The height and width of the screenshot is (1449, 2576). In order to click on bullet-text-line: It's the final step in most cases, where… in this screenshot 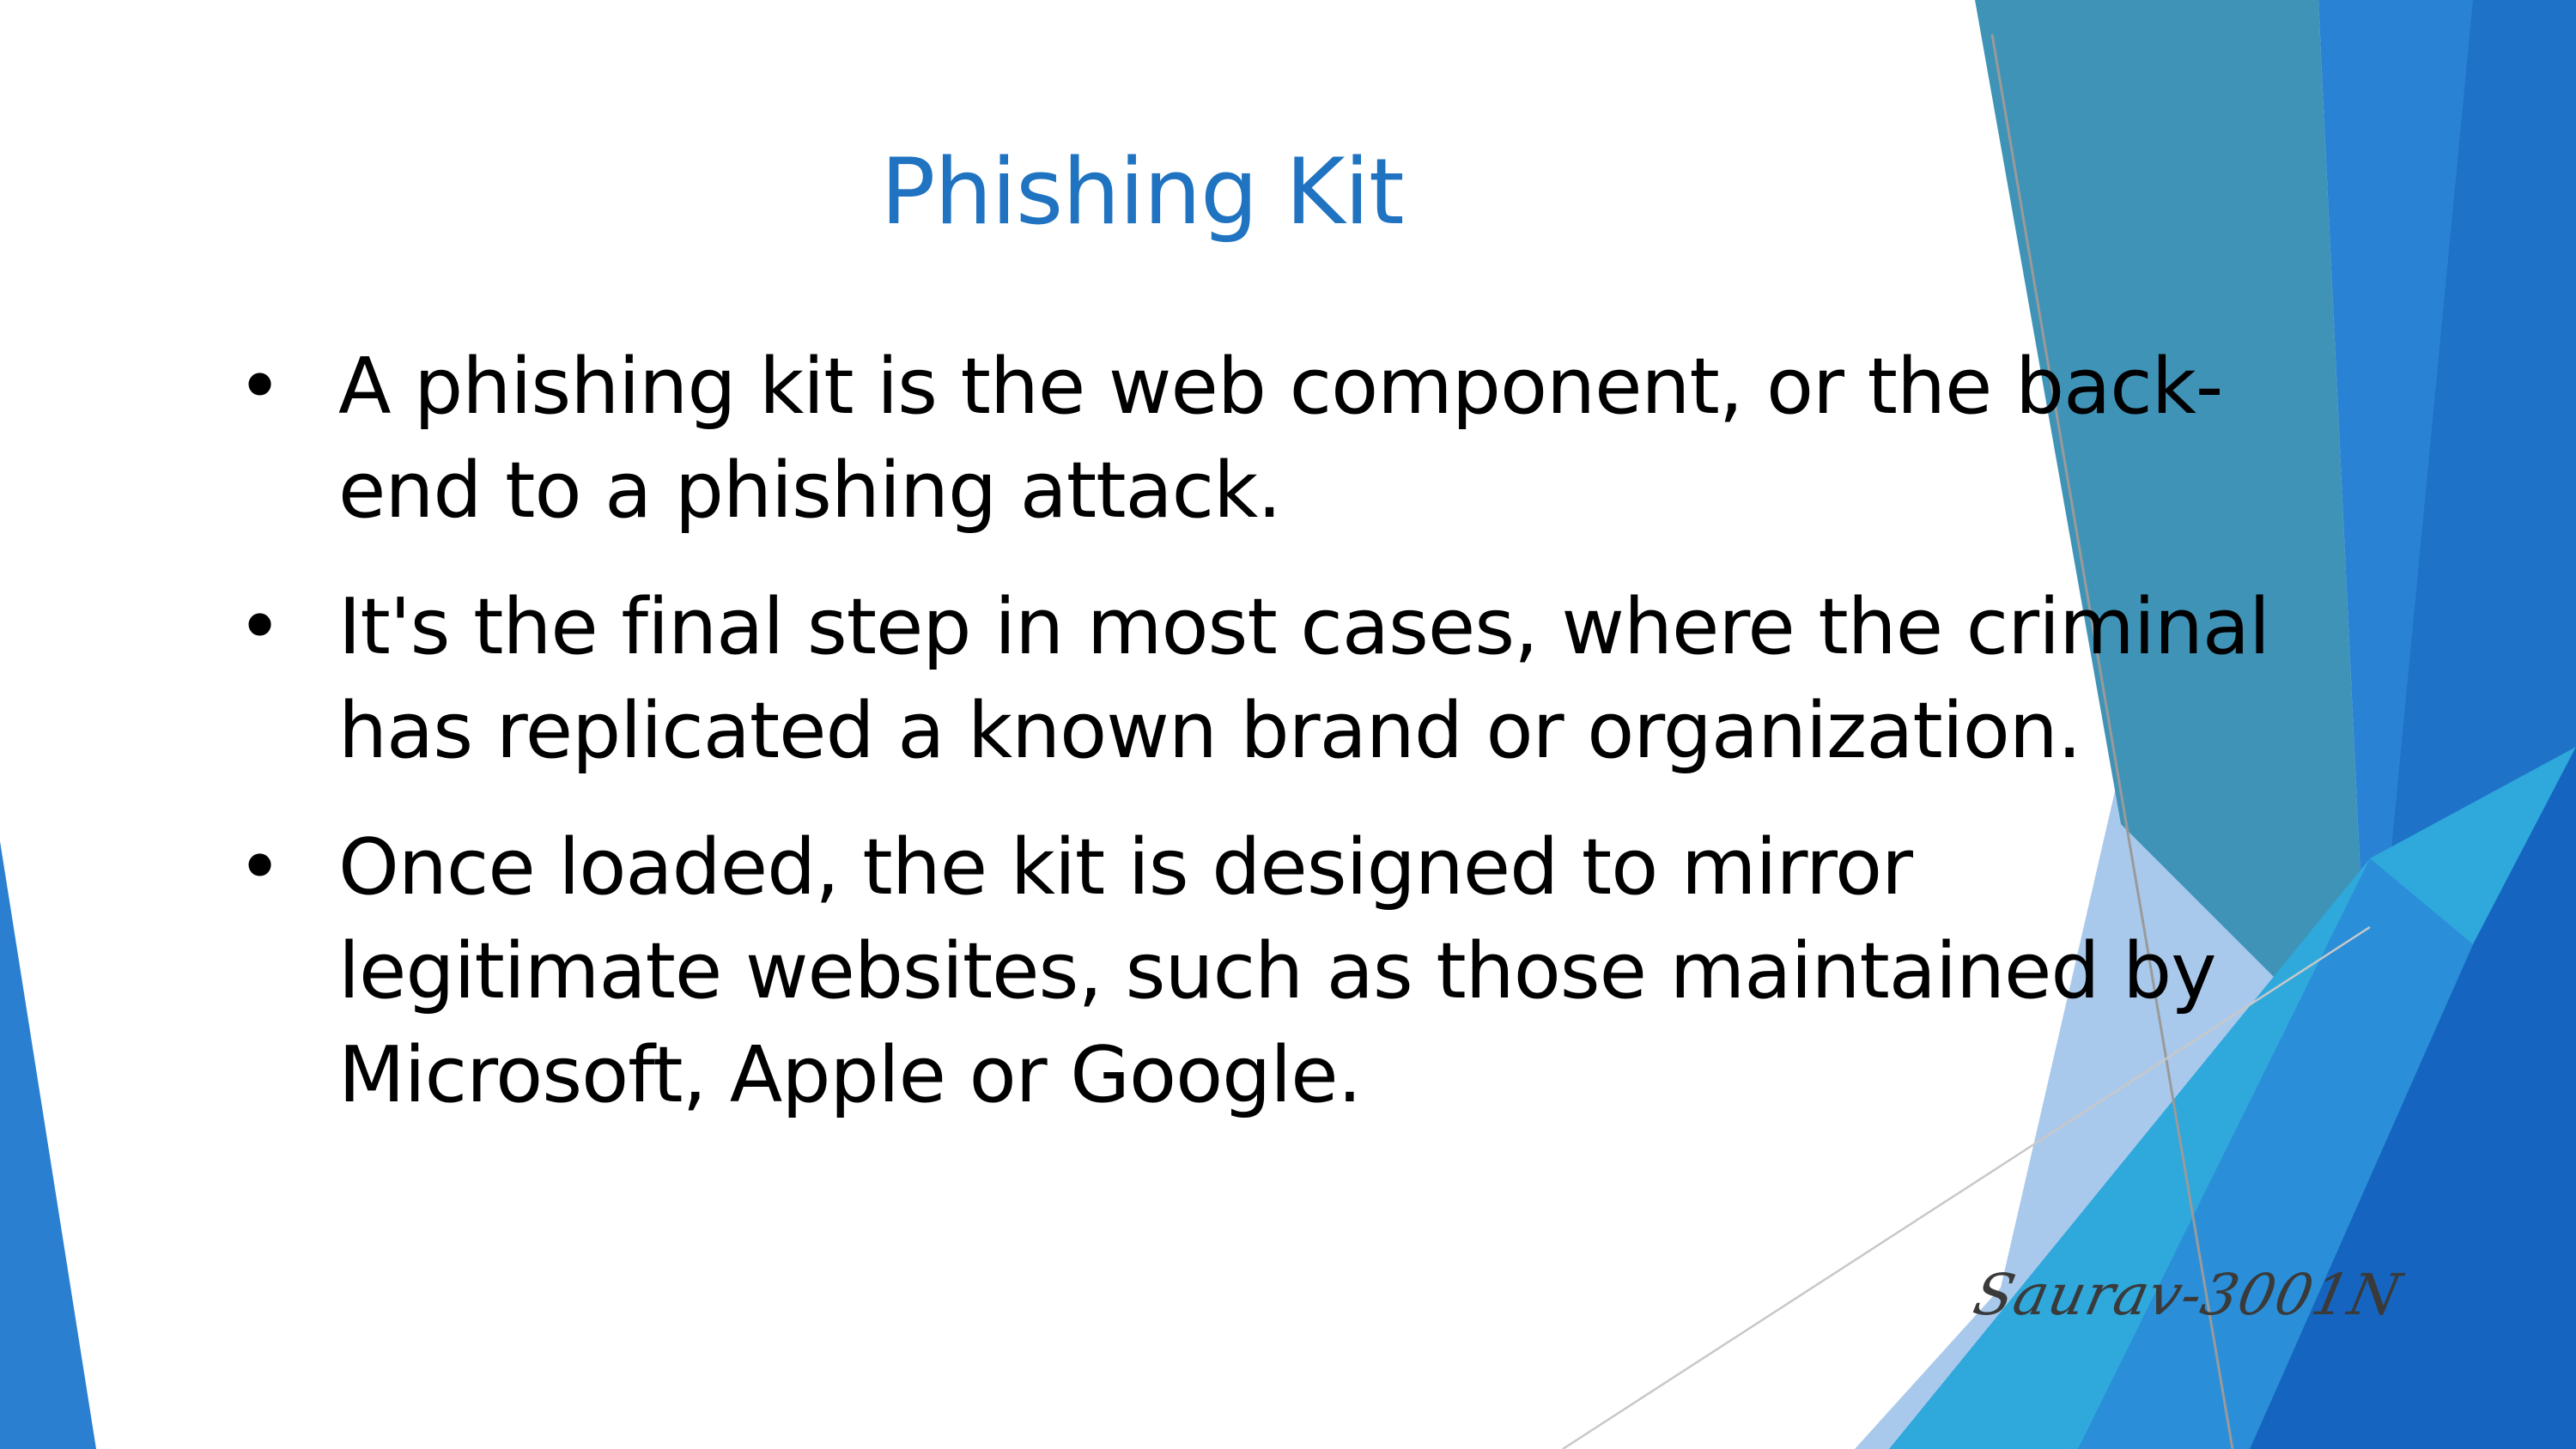, I will do `click(1304, 627)`.